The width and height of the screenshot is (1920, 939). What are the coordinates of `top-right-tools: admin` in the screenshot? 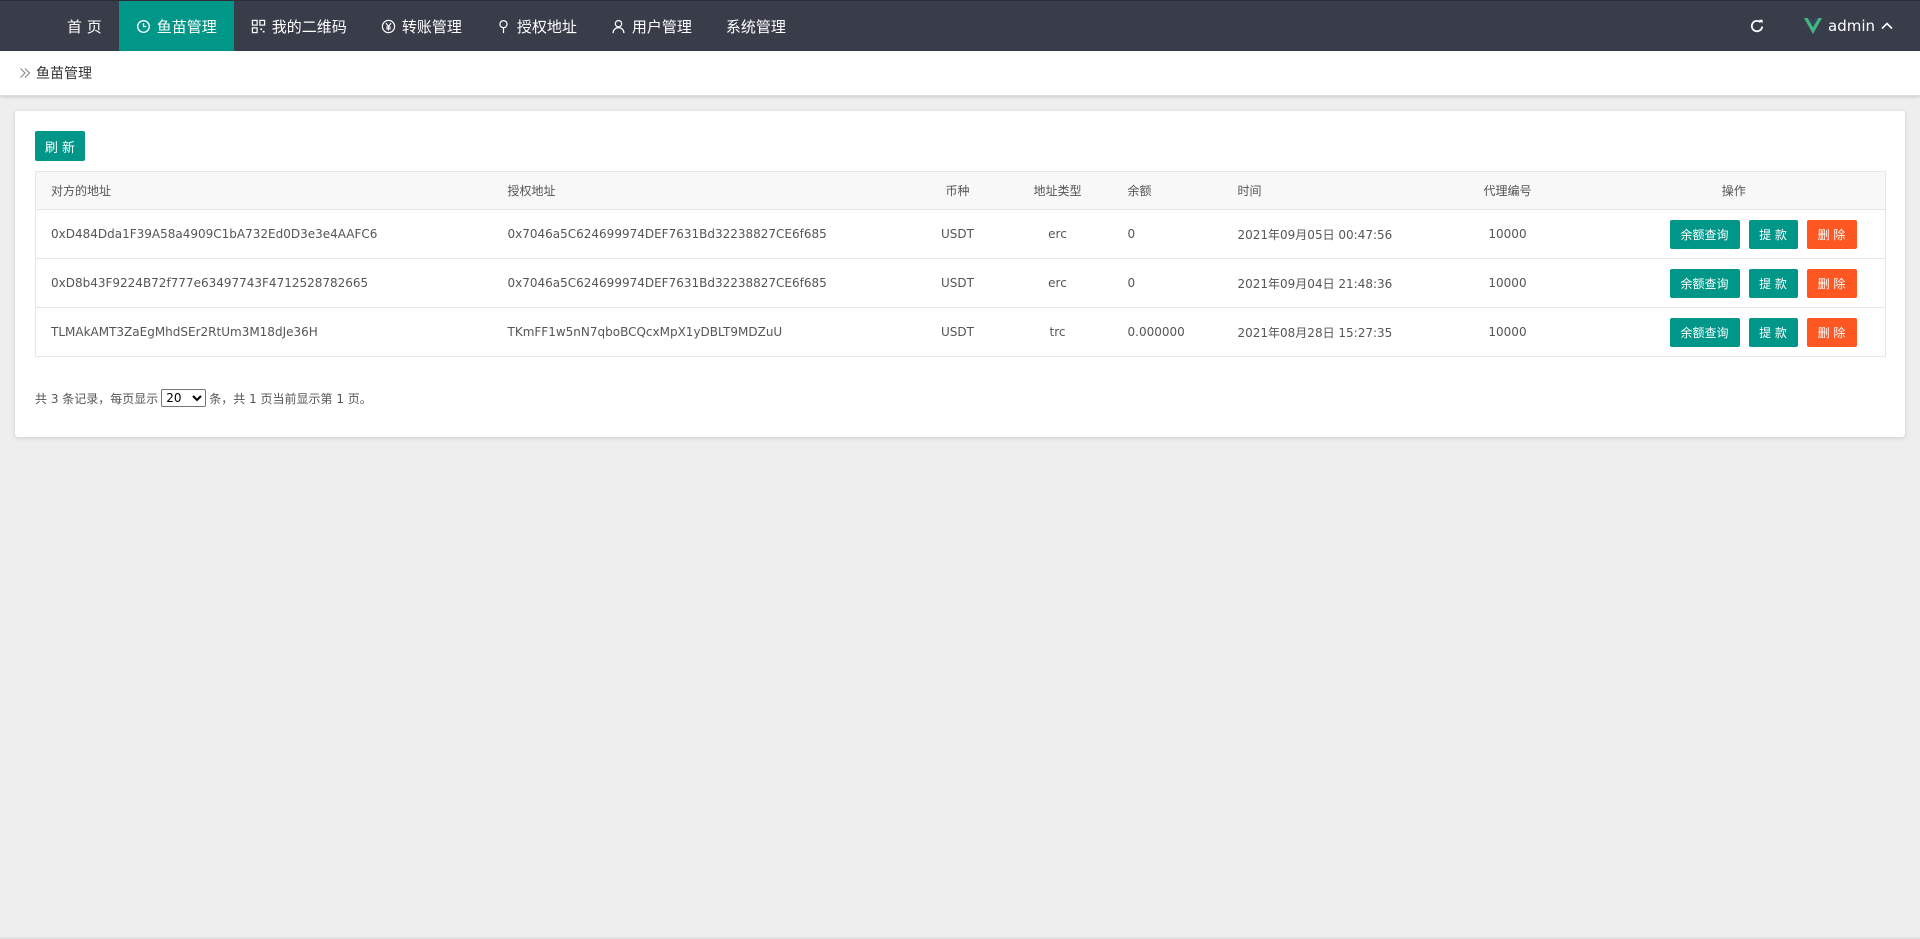 It's located at (1826, 26).